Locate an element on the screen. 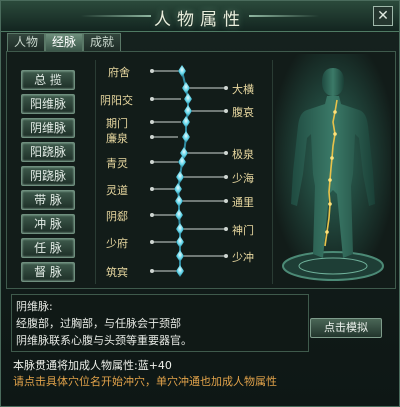 This screenshot has height=407, width=400. acupoint-shaofu: 少府 is located at coordinates (117, 243).